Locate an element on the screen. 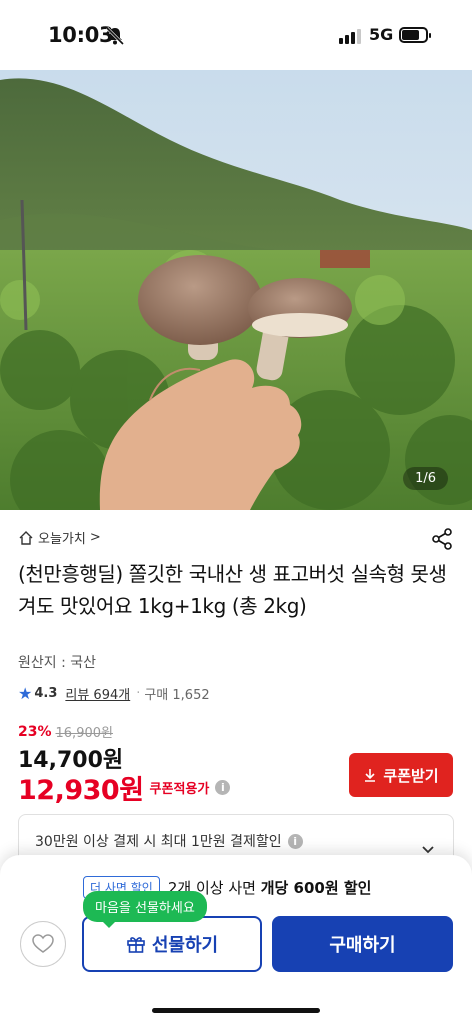 The height and width of the screenshot is (1024, 472). origin-label: 원산지 : 국산 is located at coordinates (57, 663).